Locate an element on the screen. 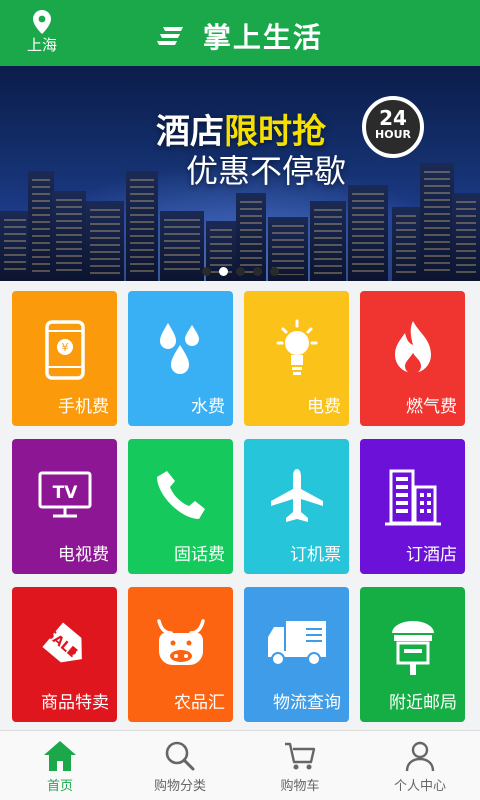 This screenshot has width=480, height=800. tile-mobile-fee: ¥ 手机费 is located at coordinates (64, 358).